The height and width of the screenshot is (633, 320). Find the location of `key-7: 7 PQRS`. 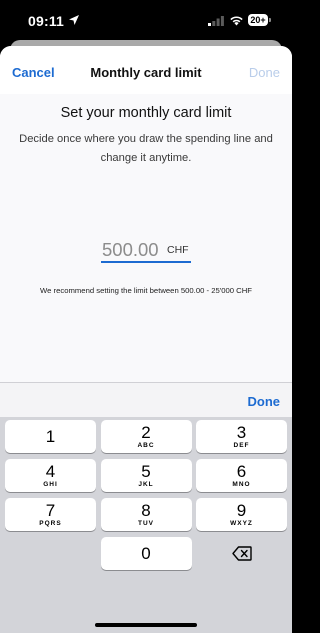

key-7: 7 PQRS is located at coordinates (50, 514).